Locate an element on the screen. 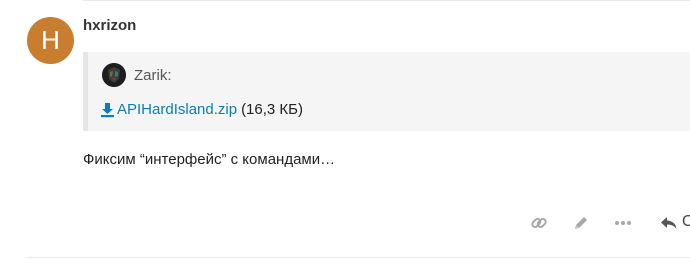  more-button is located at coordinates (623, 223).